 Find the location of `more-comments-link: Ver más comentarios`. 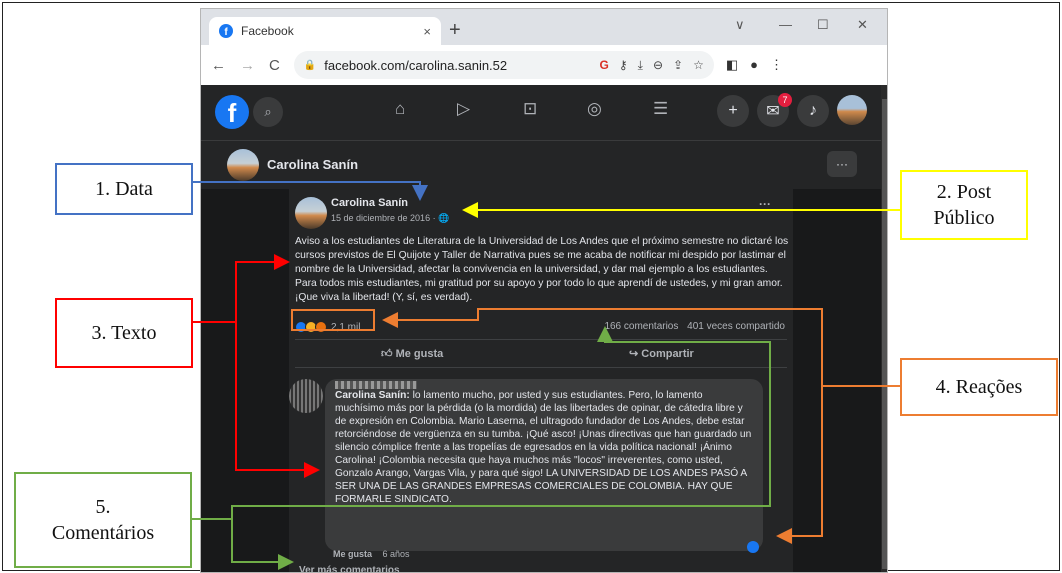

more-comments-link: Ver más comentarios is located at coordinates (349, 568).